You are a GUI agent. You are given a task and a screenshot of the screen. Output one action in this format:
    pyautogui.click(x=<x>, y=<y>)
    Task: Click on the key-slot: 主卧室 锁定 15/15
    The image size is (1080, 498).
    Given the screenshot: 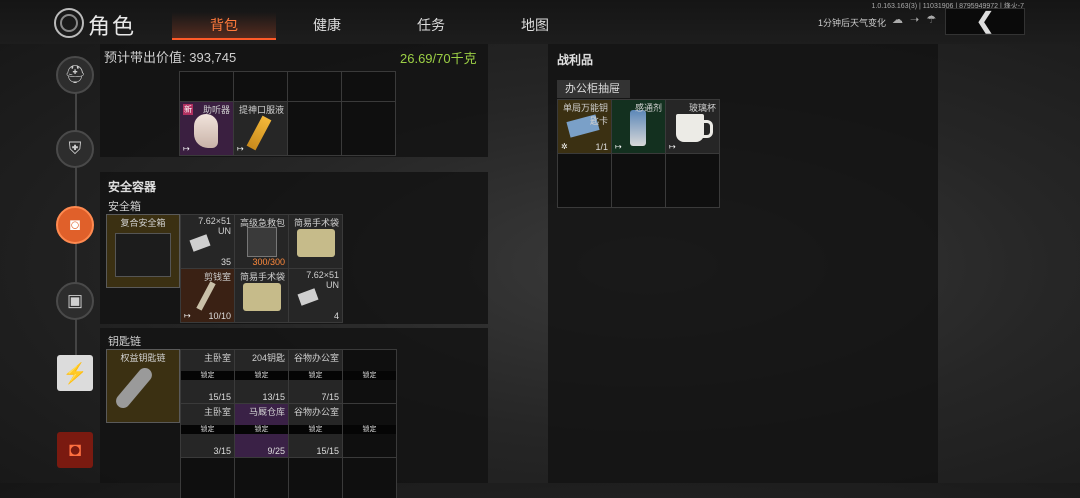 What is the action you would take?
    pyautogui.click(x=207, y=376)
    